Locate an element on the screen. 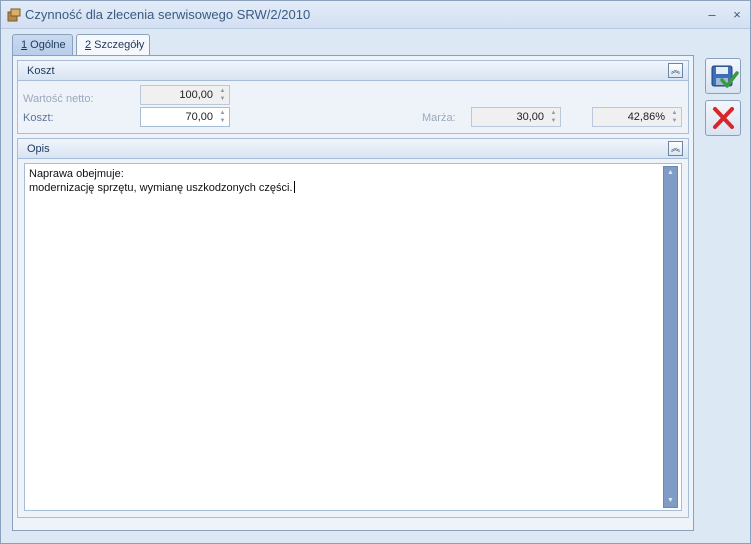 Image resolution: width=751 pixels, height=544 pixels. koszt-value: 70,00 is located at coordinates (199, 117).